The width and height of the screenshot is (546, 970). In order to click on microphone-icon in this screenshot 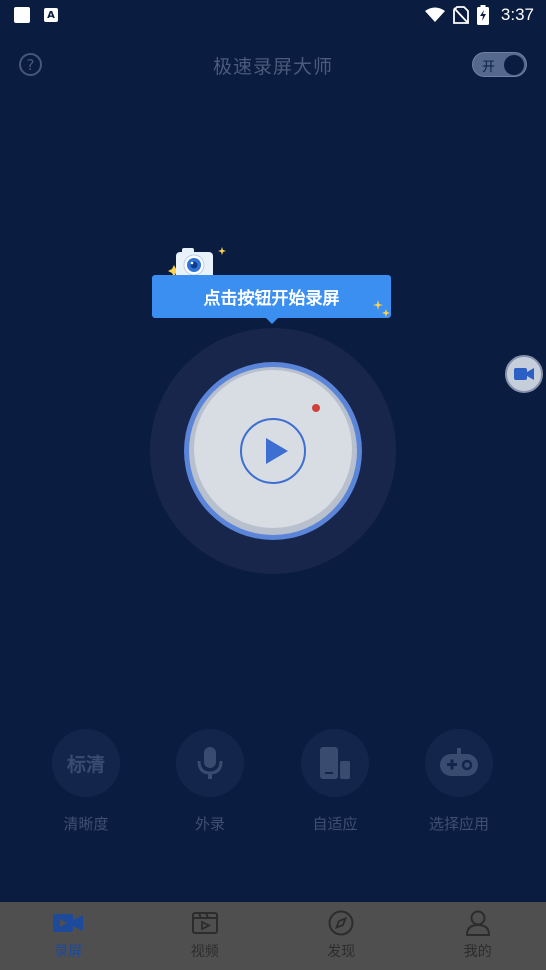, I will do `click(210, 763)`.